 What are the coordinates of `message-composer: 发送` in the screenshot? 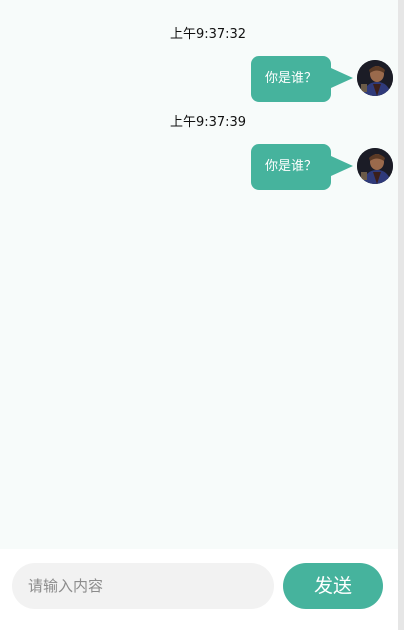 It's located at (199, 589).